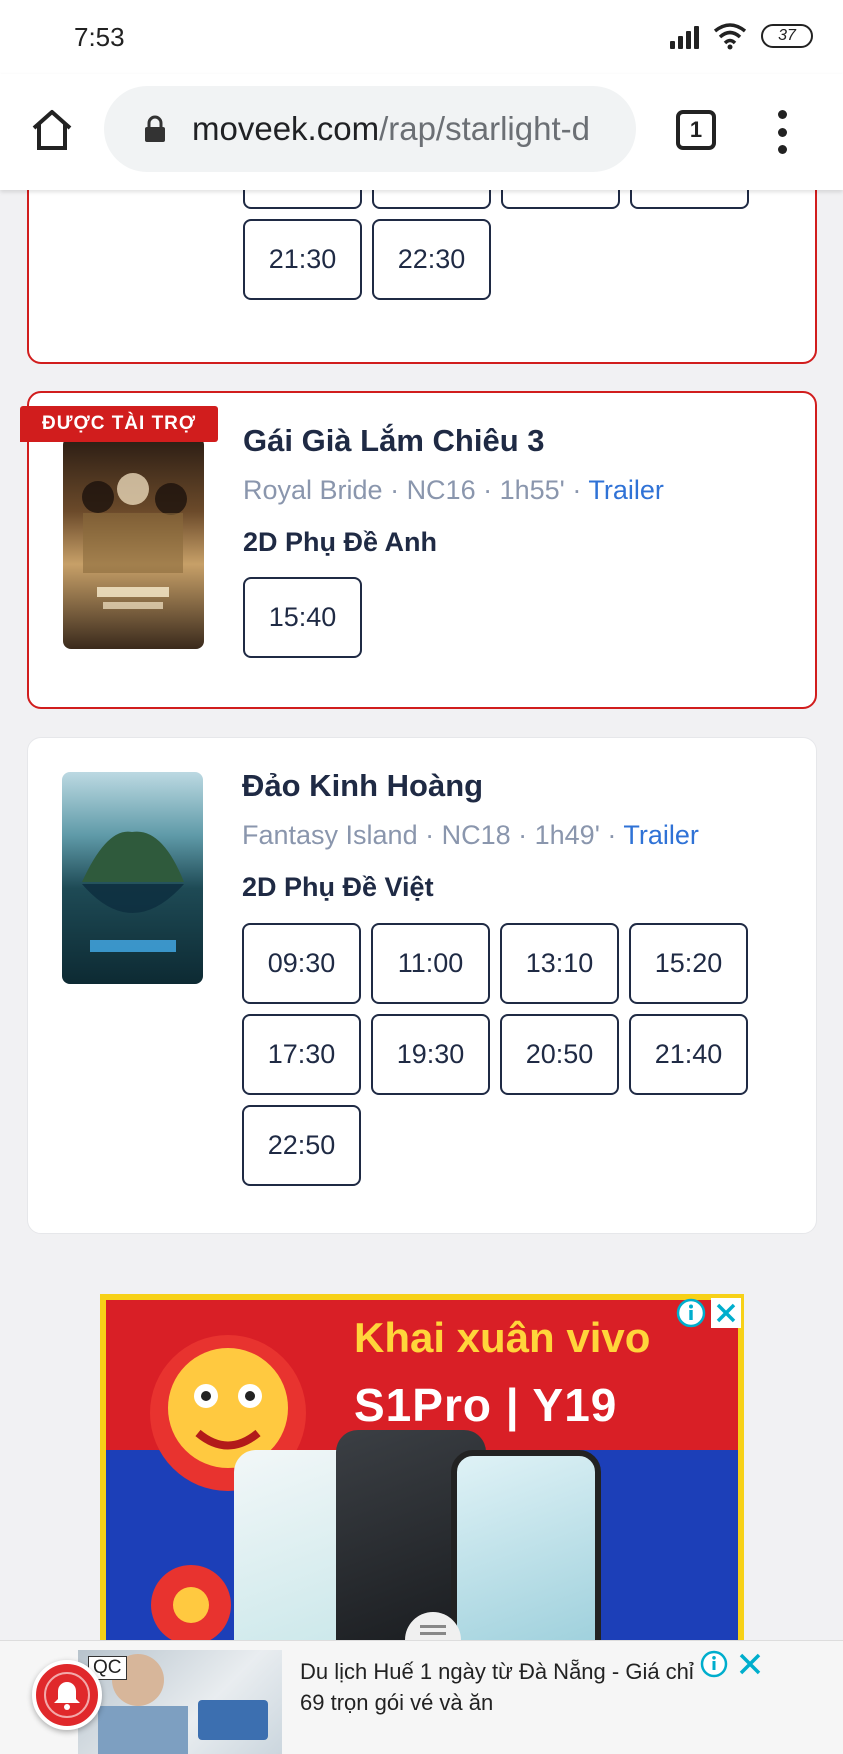  Describe the element at coordinates (301, 1054) in the screenshot. I see `showtime-button: 17:30` at that location.